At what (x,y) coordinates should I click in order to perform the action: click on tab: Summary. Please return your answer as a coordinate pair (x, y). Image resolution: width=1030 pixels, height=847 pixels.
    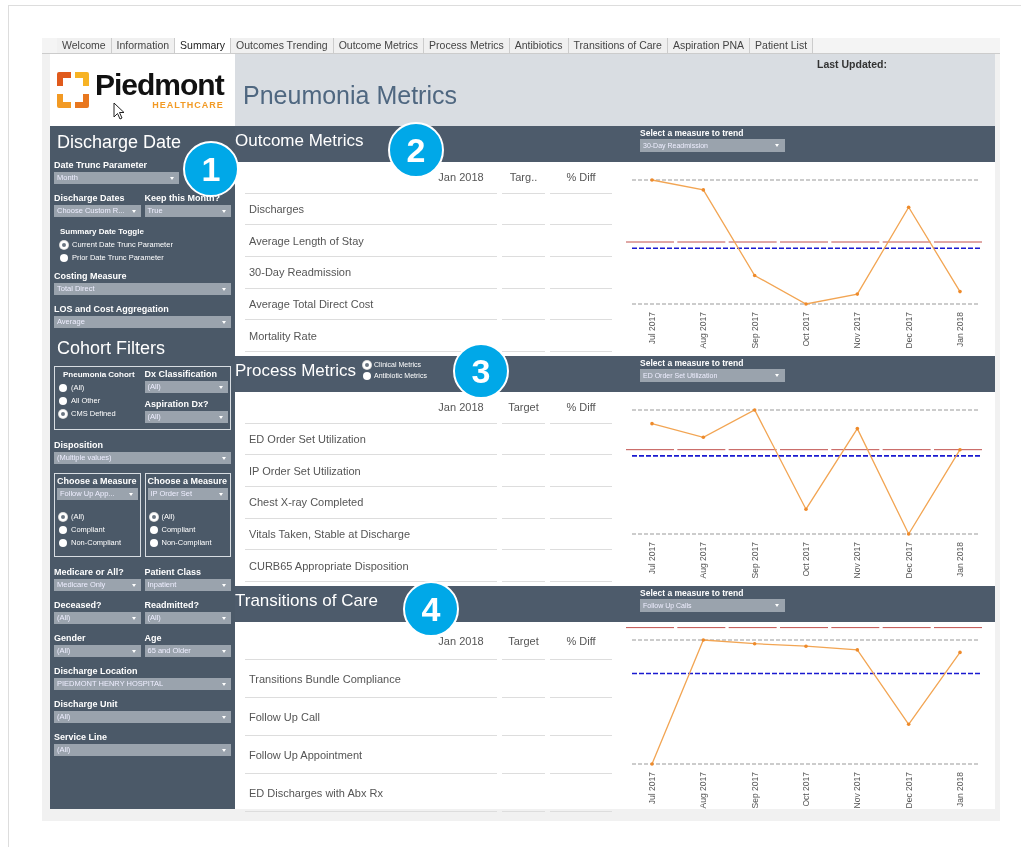
    Looking at the image, I should click on (203, 45).